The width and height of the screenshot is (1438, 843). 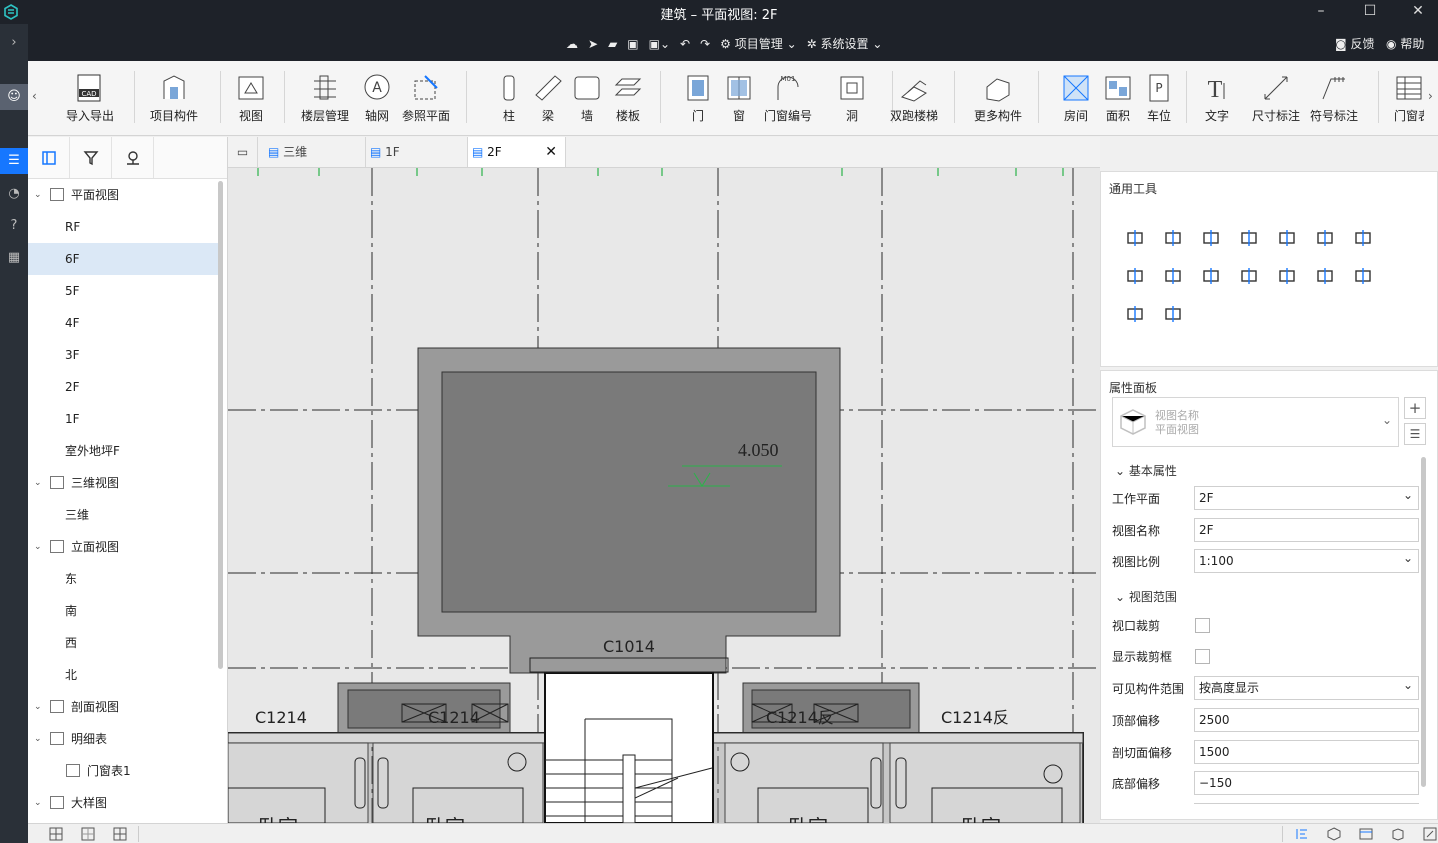 What do you see at coordinates (1173, 276) in the screenshot?
I see `extend-left-icon` at bounding box center [1173, 276].